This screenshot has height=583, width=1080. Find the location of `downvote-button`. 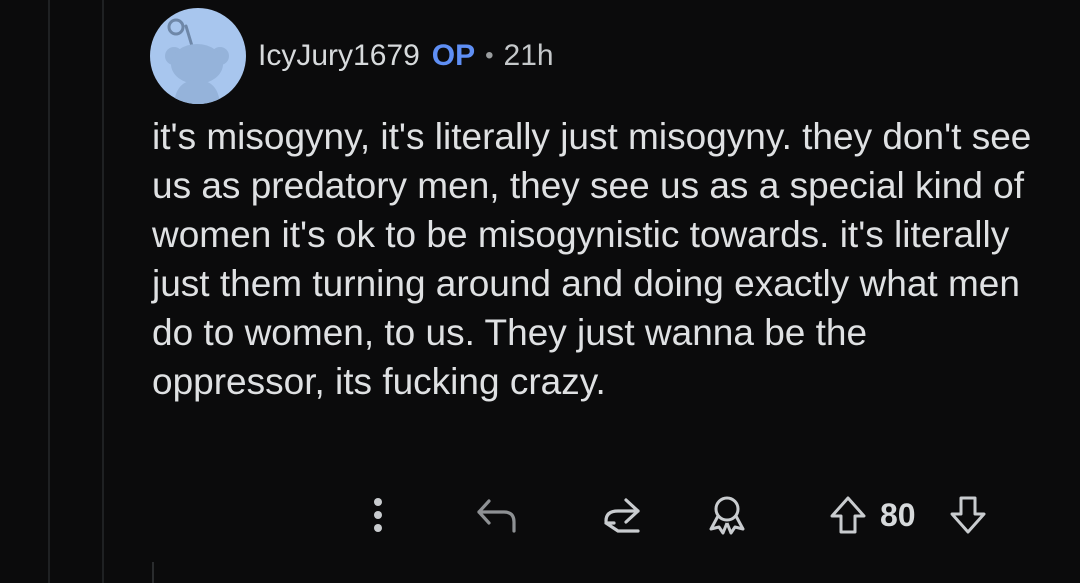

downvote-button is located at coordinates (968, 515).